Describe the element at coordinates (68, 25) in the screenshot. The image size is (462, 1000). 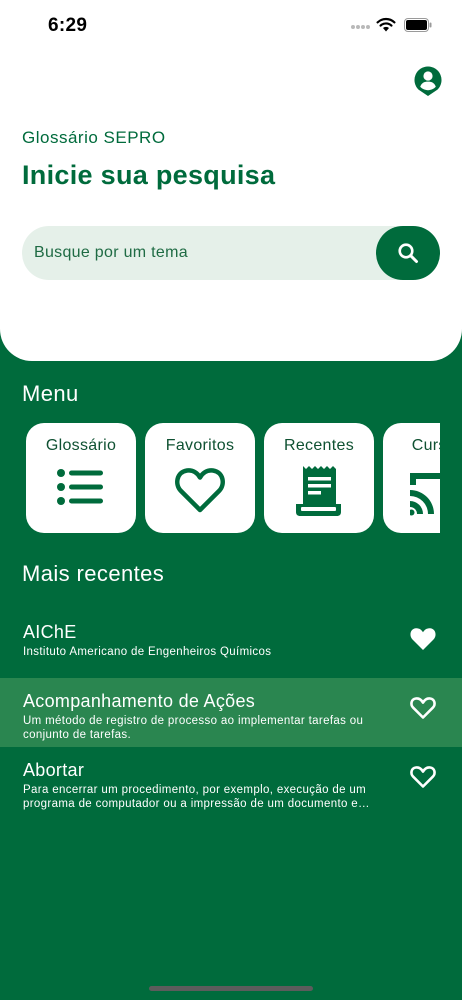
I see `status-time: 6:29` at that location.